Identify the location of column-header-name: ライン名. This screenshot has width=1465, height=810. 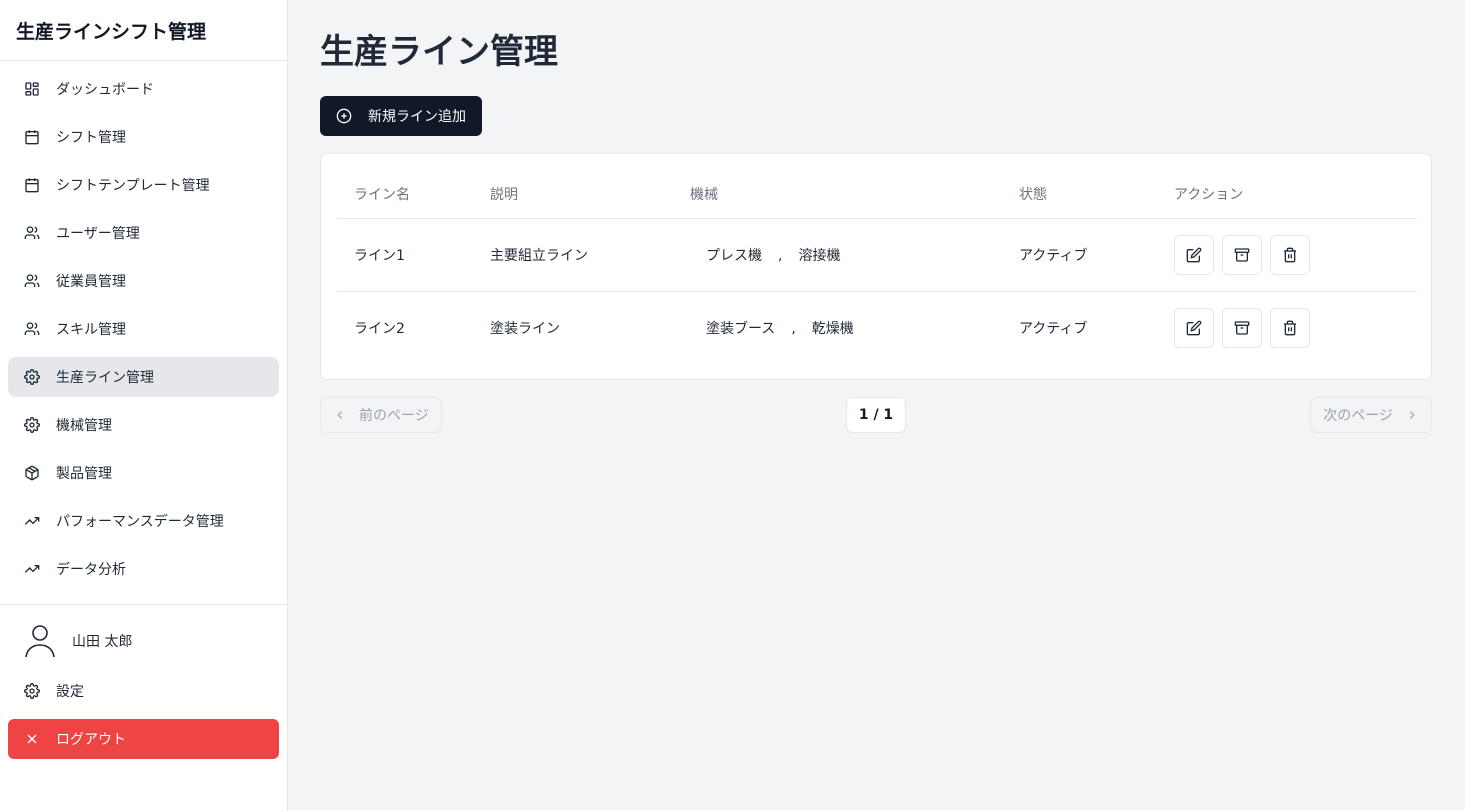
(405, 194).